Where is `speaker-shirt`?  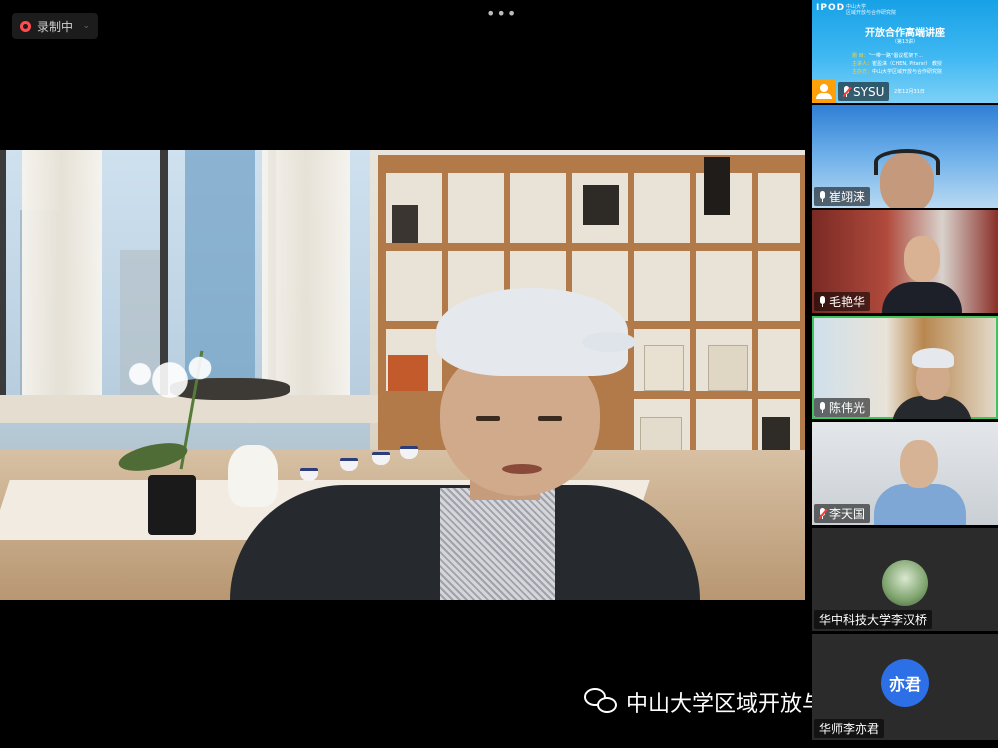 speaker-shirt is located at coordinates (497, 544).